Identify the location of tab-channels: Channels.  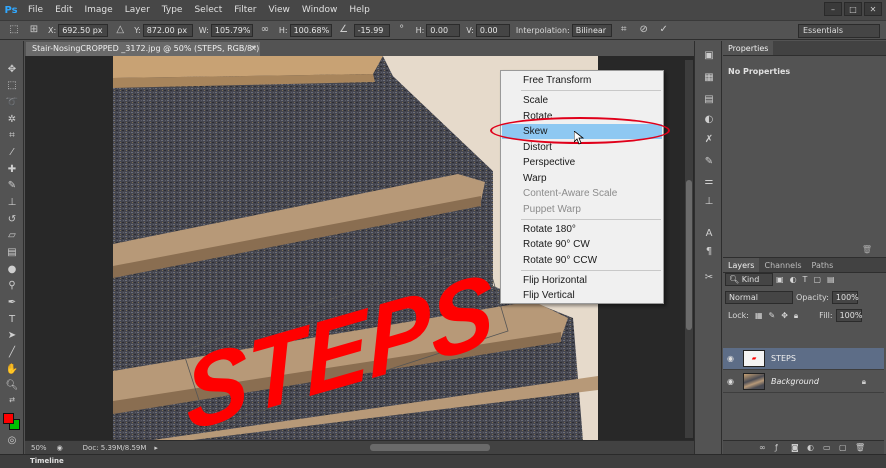
(782, 265).